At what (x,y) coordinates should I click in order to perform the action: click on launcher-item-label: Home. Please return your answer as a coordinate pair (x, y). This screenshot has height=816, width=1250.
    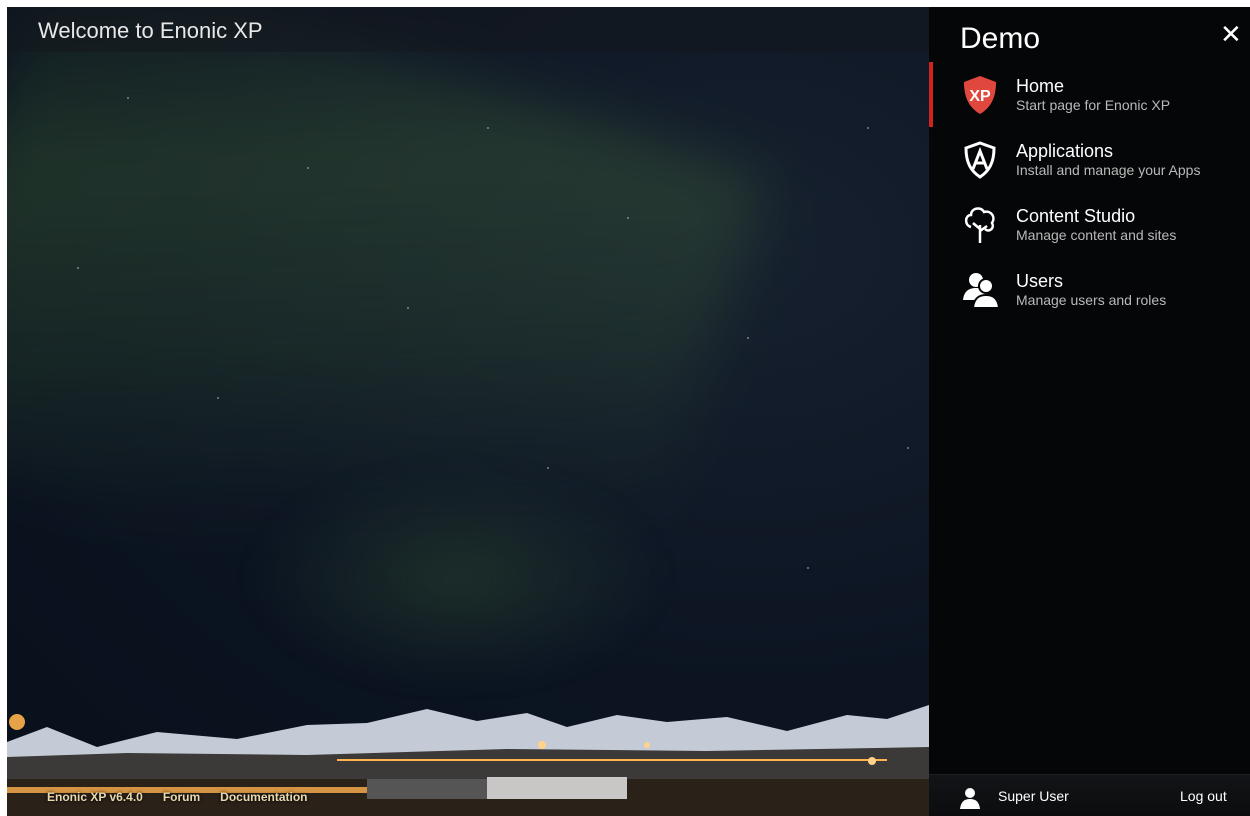
    Looking at the image, I should click on (1040, 86).